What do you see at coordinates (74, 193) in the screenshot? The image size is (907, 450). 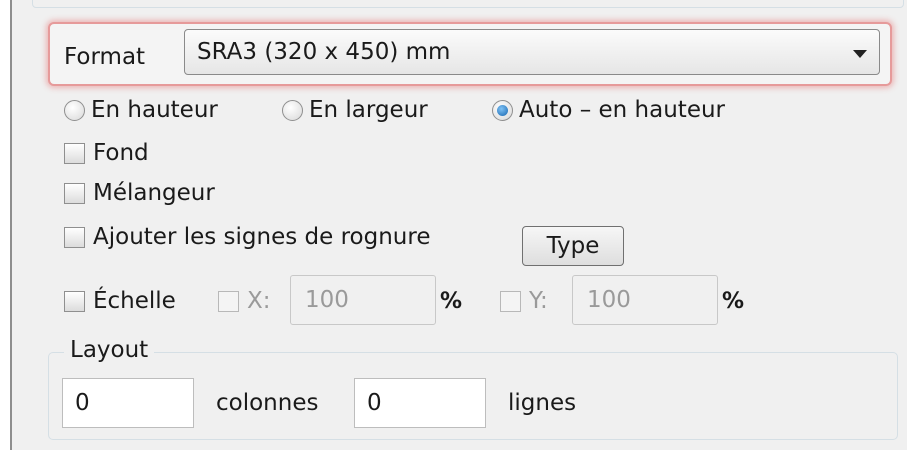 I see `melangeur-checkbox` at bounding box center [74, 193].